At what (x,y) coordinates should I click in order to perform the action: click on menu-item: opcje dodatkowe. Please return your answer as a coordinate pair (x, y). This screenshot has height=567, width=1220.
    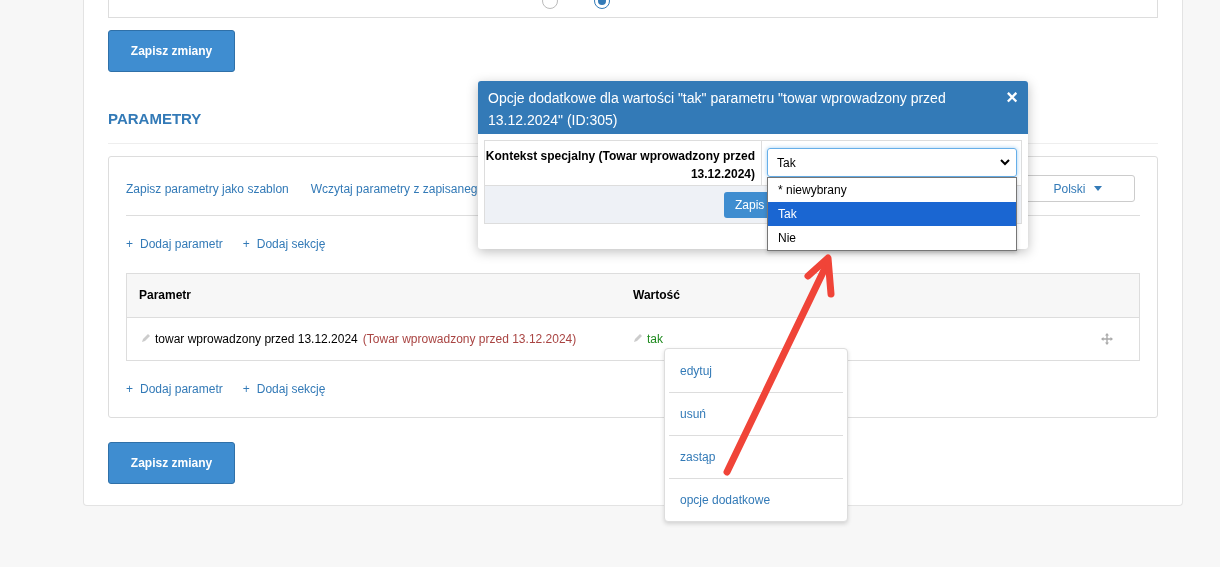
    Looking at the image, I should click on (756, 499).